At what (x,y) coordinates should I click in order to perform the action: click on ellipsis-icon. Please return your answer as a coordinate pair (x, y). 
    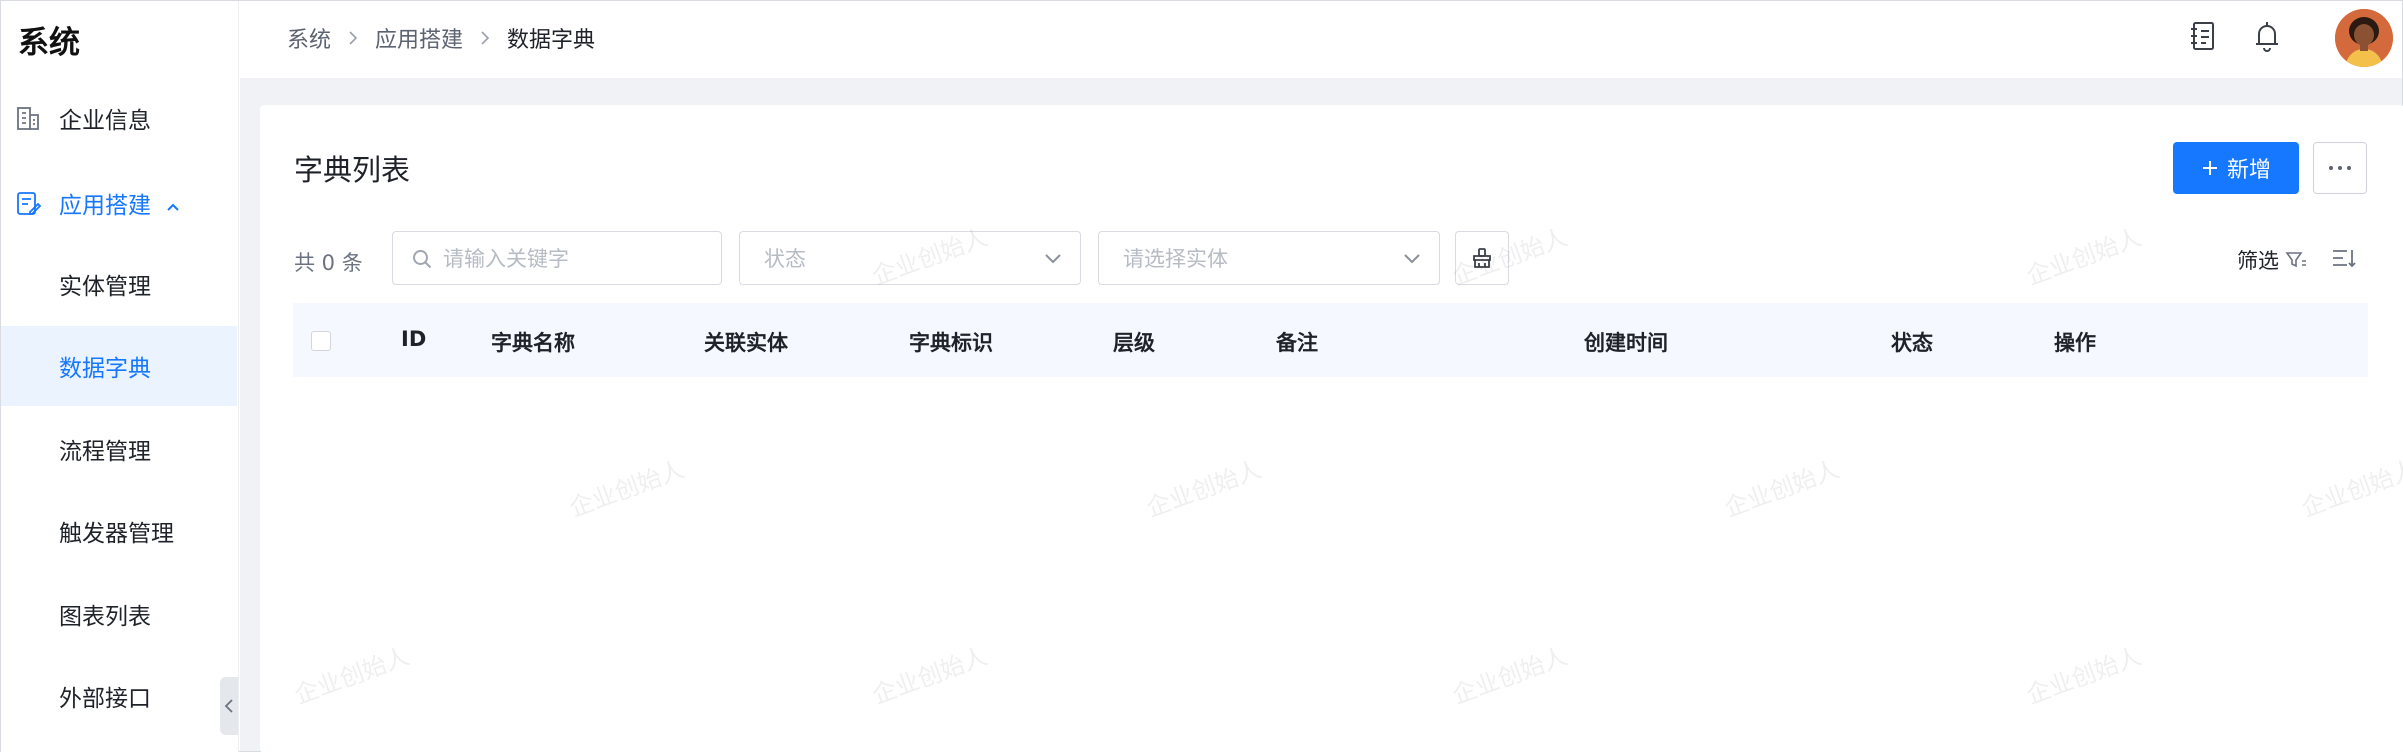
    Looking at the image, I should click on (2340, 168).